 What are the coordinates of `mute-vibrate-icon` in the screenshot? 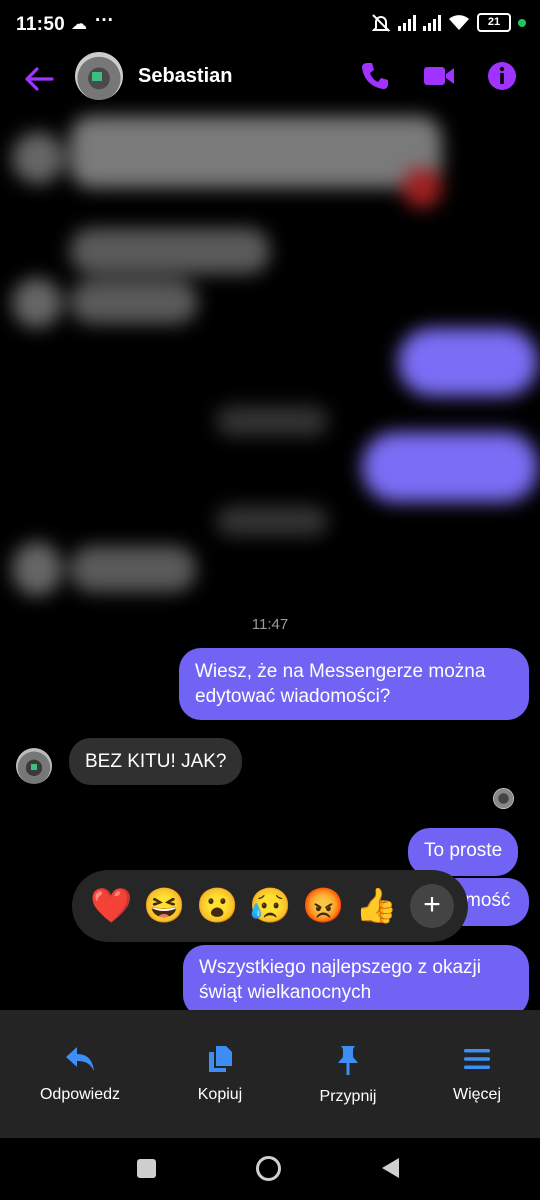 It's located at (381, 22).